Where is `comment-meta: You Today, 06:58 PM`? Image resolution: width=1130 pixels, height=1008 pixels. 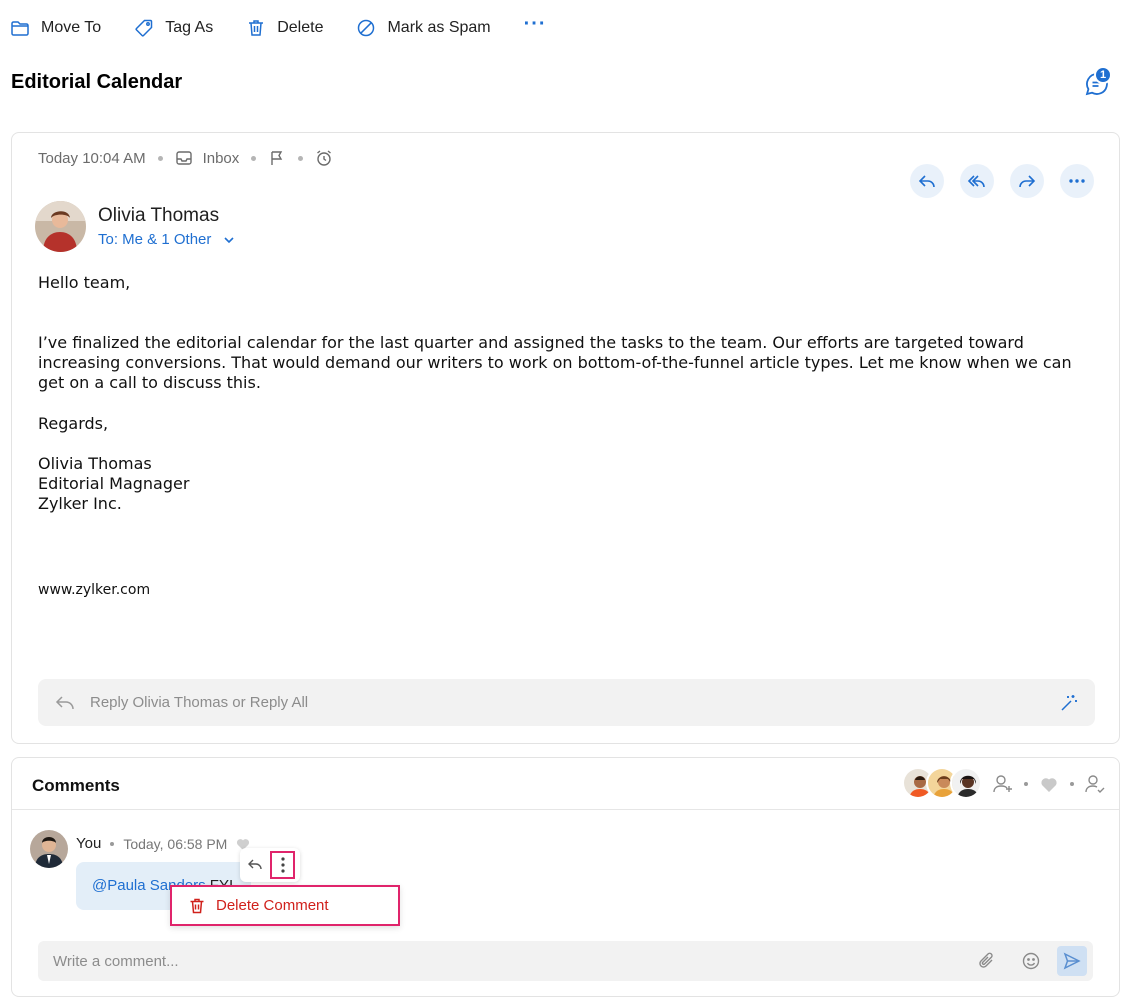 comment-meta: You Today, 06:58 PM is located at coordinates (163, 843).